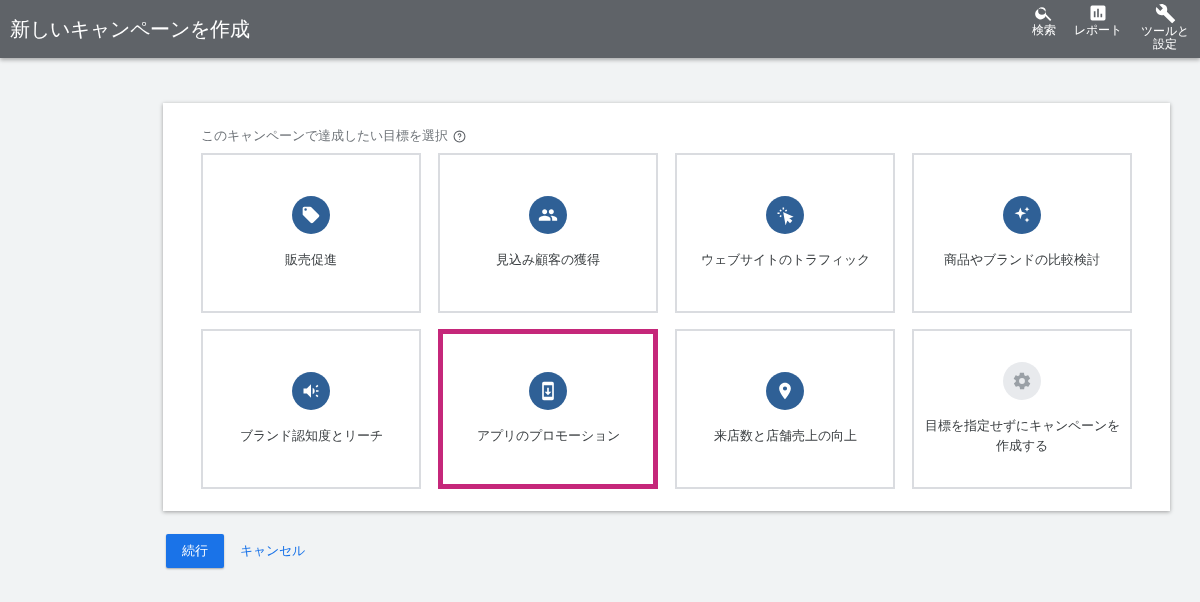 This screenshot has height=602, width=1200. What do you see at coordinates (548, 233) in the screenshot?
I see `goal-tile: 見込み顧客の獲得` at bounding box center [548, 233].